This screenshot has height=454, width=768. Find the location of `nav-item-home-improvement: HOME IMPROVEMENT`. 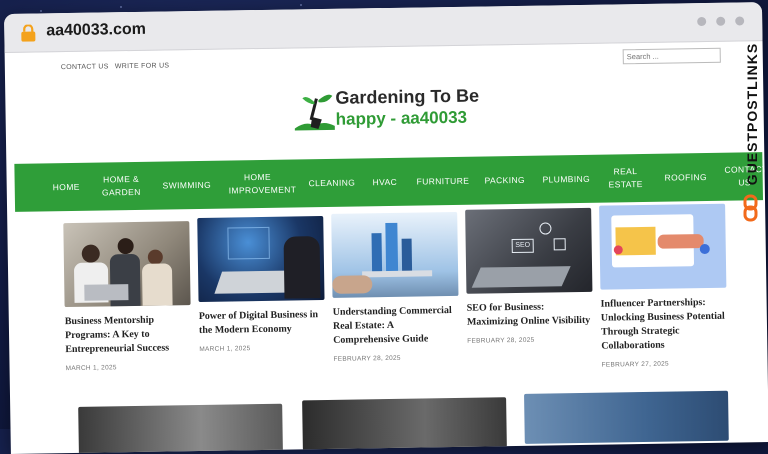

nav-item-home-improvement: HOME IMPROVEMENT is located at coordinates (262, 184).